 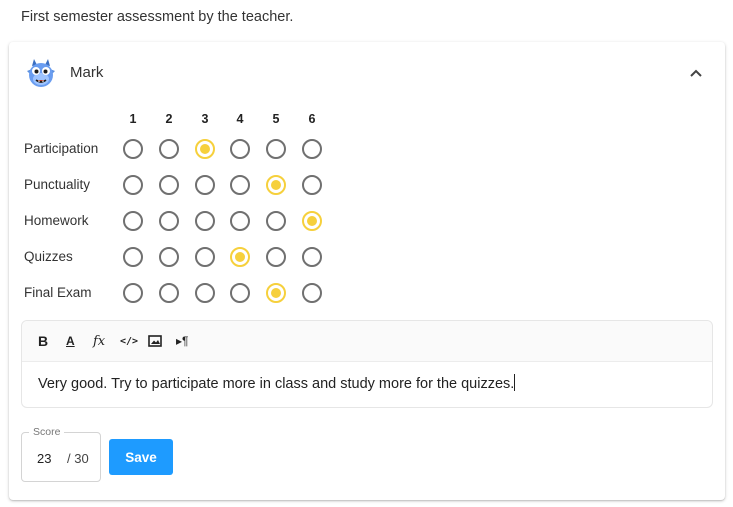 What do you see at coordinates (99, 341) in the screenshot?
I see `formula-icon: fx` at bounding box center [99, 341].